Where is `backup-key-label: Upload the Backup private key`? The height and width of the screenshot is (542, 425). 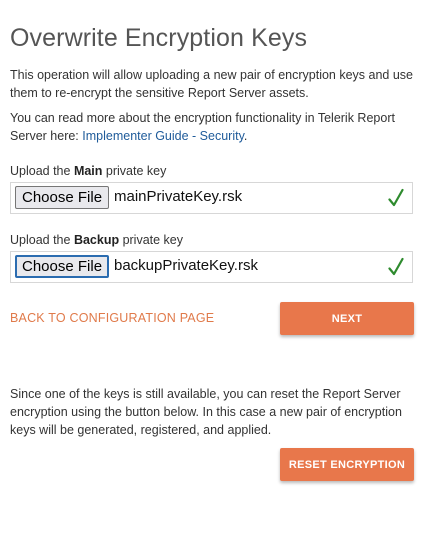 backup-key-label: Upload the Backup private key is located at coordinates (96, 240).